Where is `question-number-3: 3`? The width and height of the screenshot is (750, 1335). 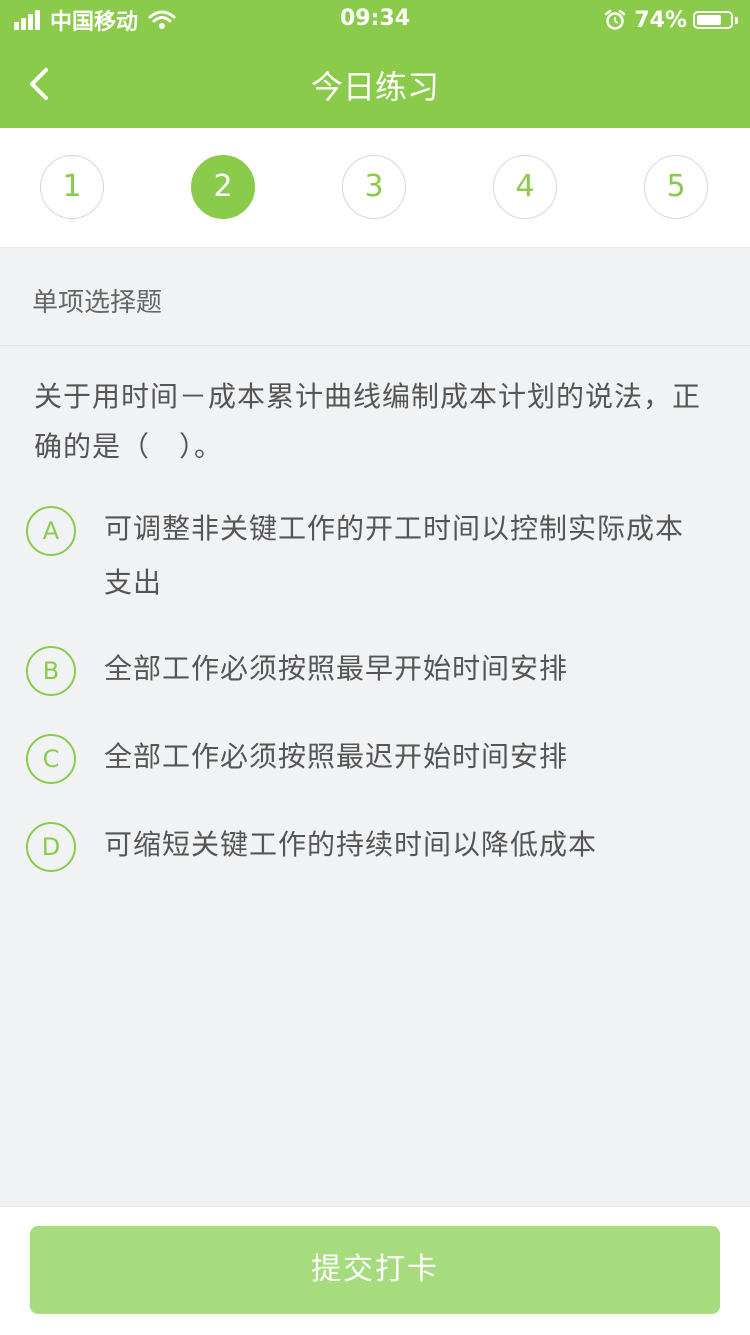
question-number-3: 3 is located at coordinates (374, 187).